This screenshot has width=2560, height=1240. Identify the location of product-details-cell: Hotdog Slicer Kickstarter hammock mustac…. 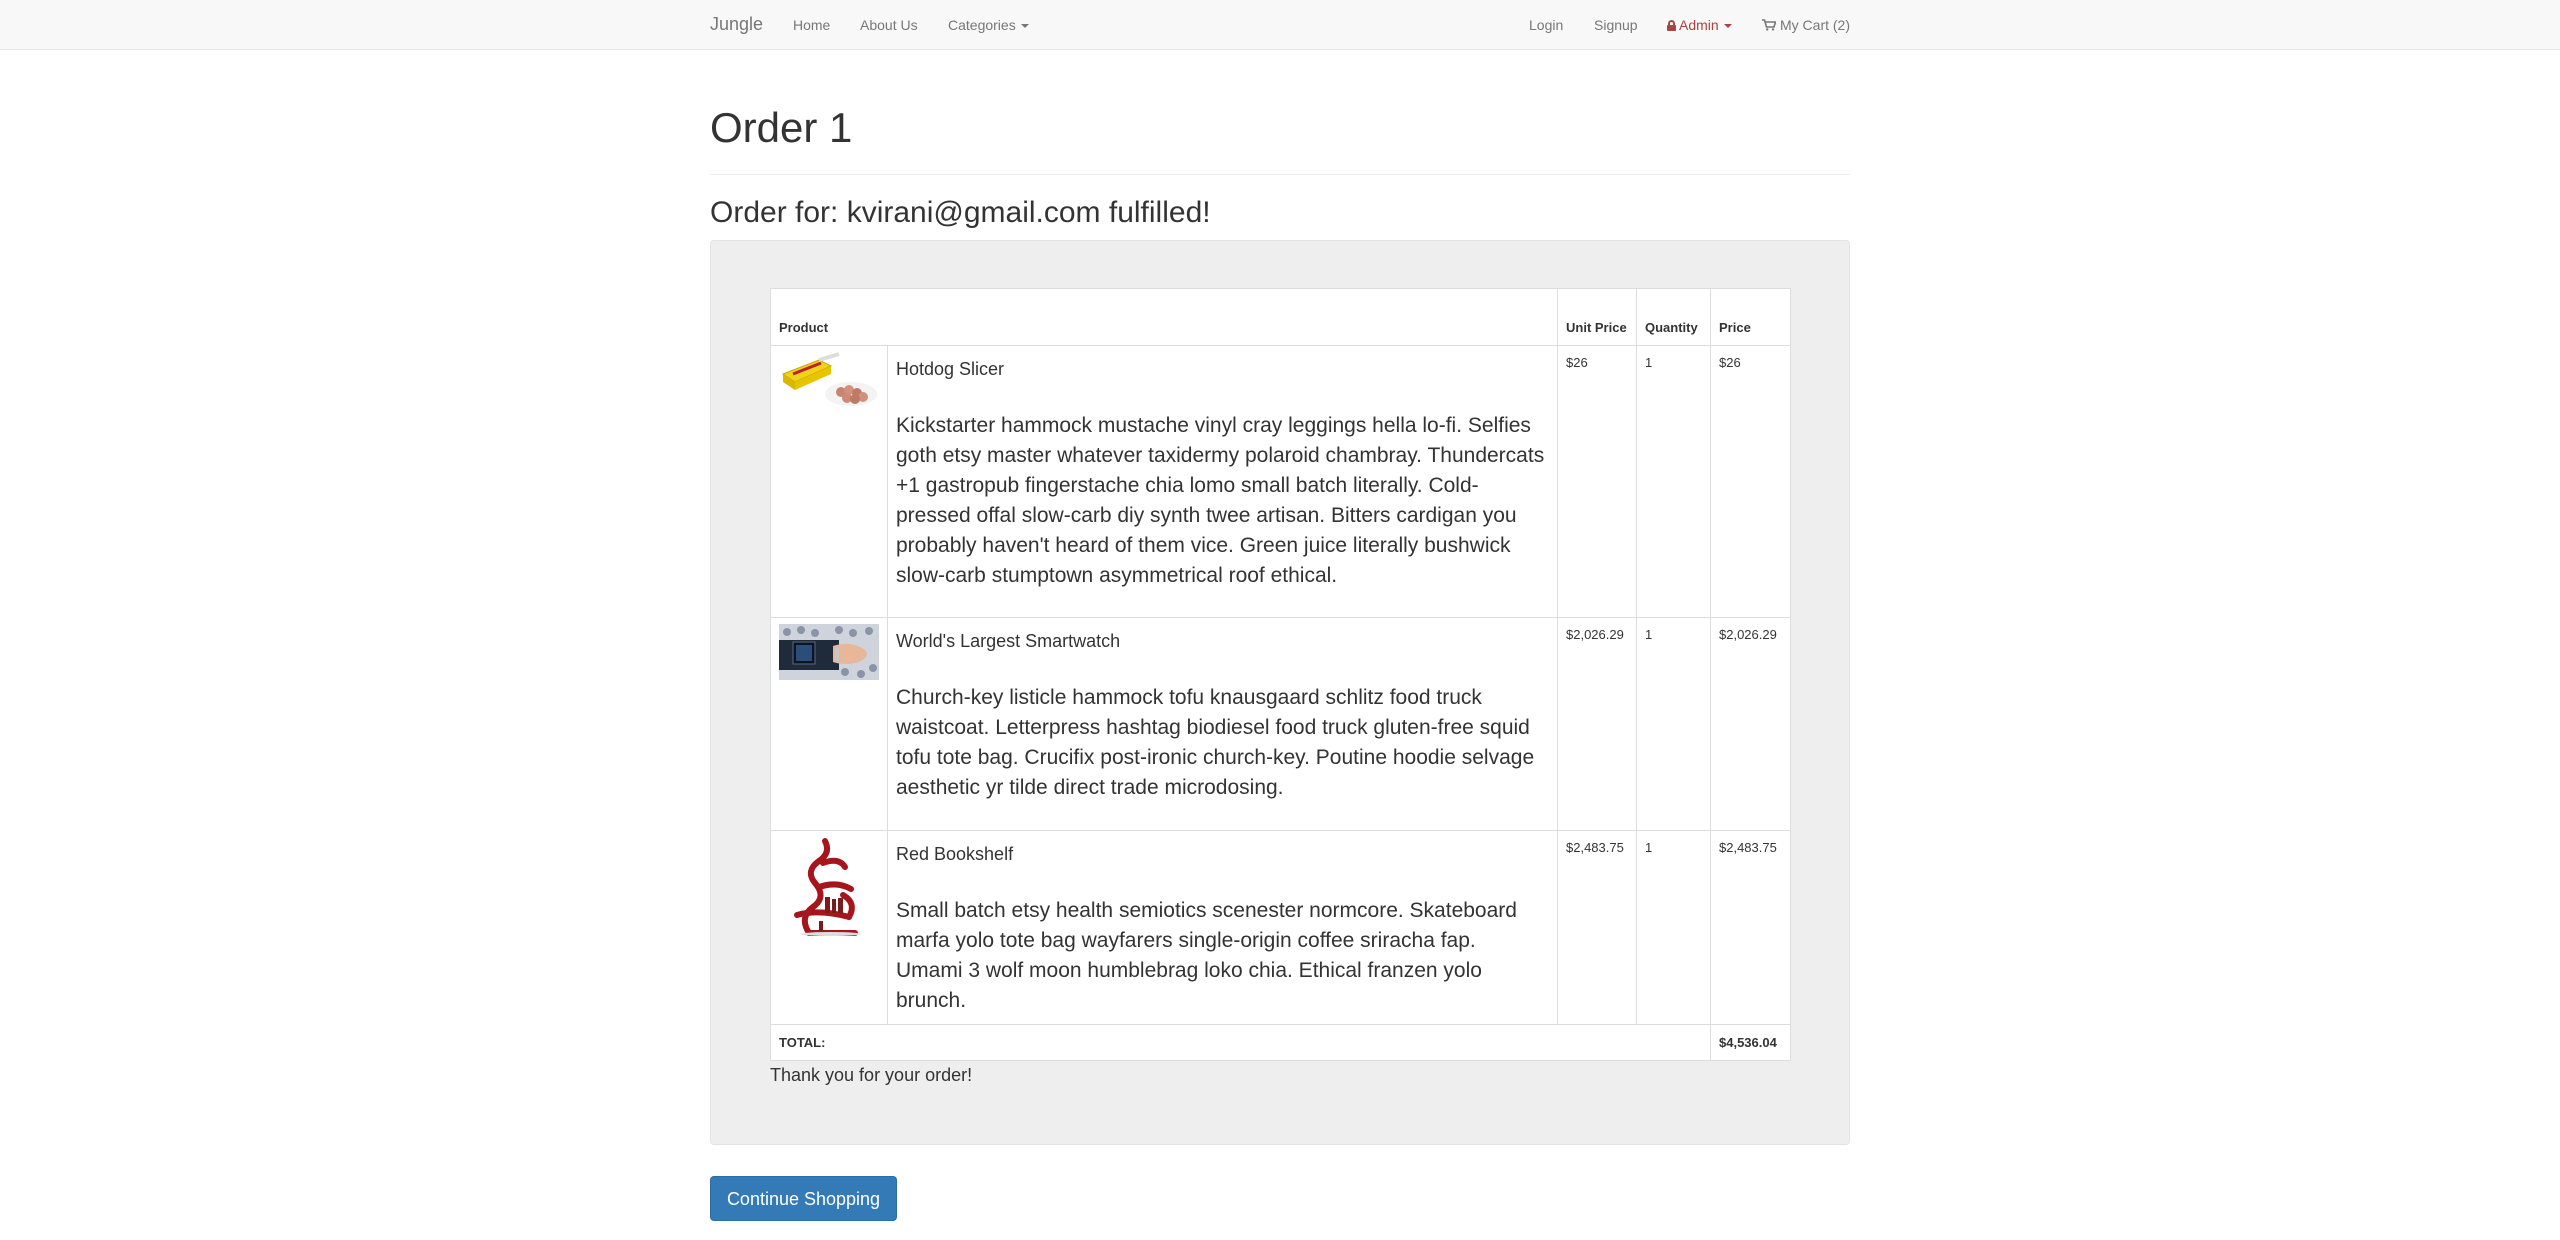
(1222, 481).